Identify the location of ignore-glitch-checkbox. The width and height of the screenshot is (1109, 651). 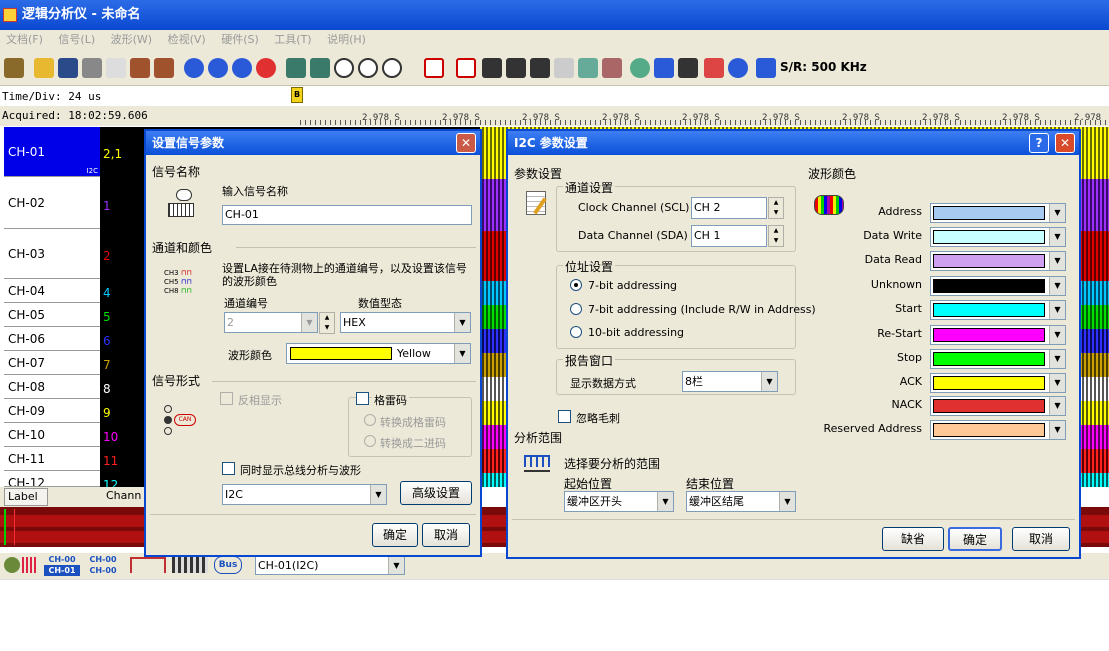
(564, 416).